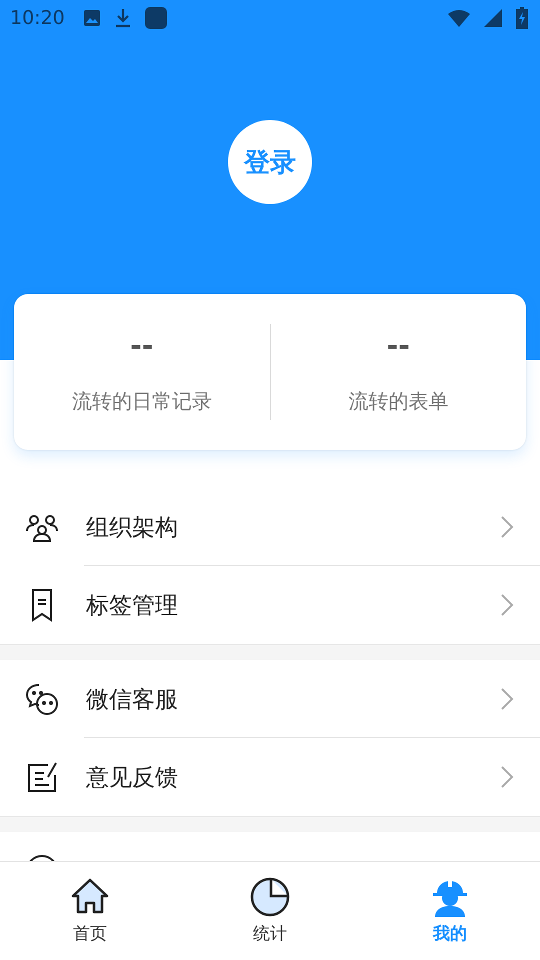 The width and height of the screenshot is (540, 960). What do you see at coordinates (270, 699) in the screenshot?
I see `menu-item: 微信客服` at bounding box center [270, 699].